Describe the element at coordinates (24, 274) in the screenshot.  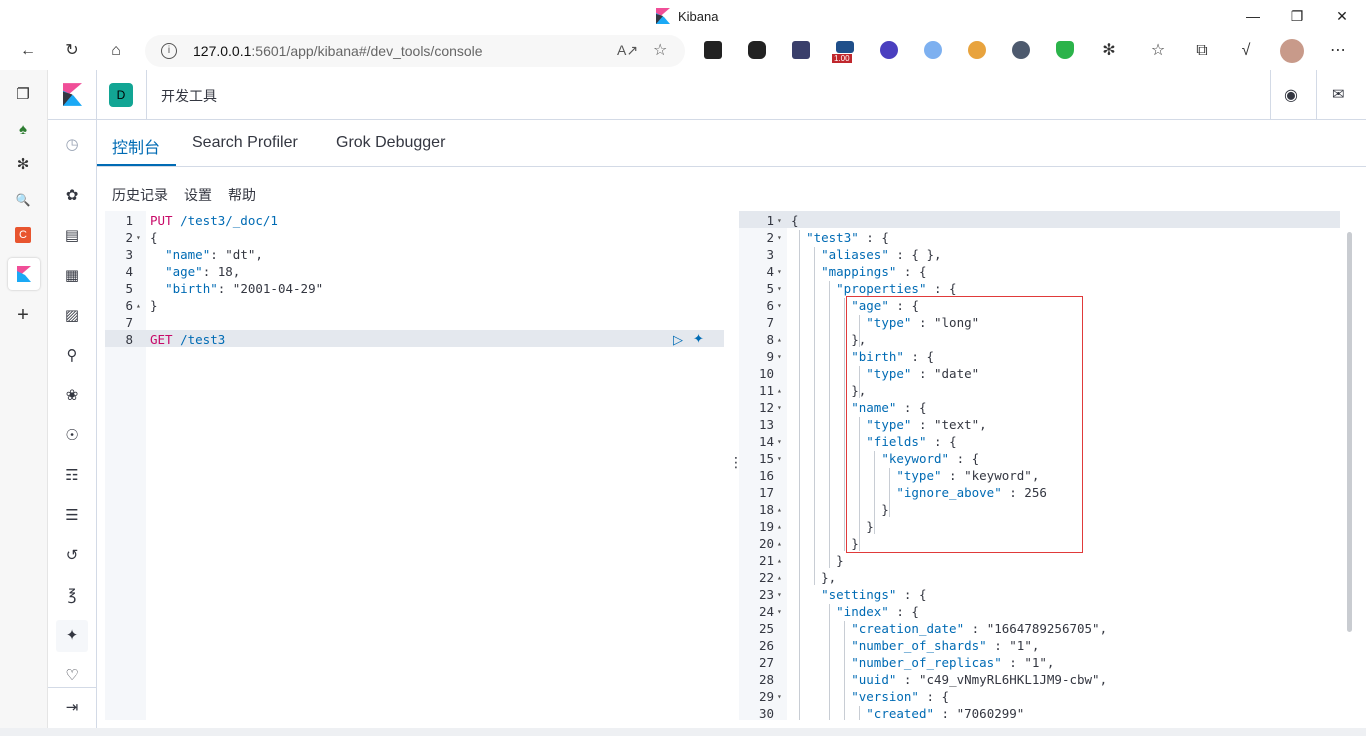
I see `sidebar-kibana-item` at that location.